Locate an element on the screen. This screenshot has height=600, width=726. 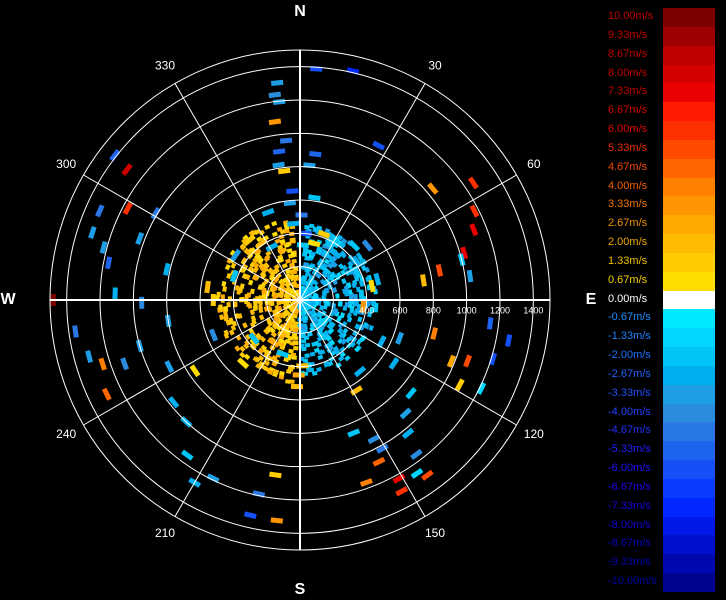
legend-row: 2.67m/s is located at coordinates (660, 225).